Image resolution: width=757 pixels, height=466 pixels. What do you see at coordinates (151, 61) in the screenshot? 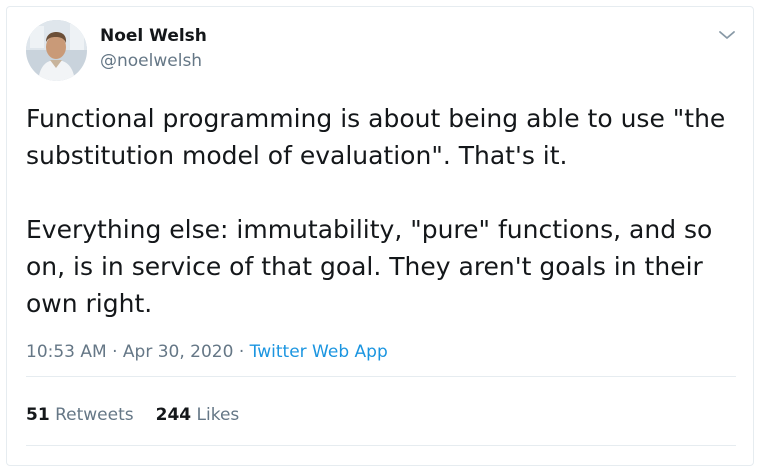
I see `author-handle: @noelwelsh` at bounding box center [151, 61].